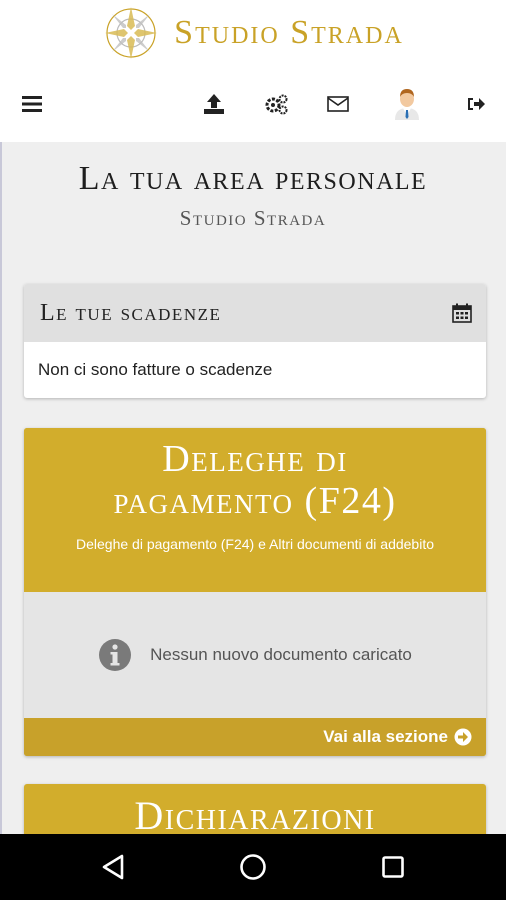  What do you see at coordinates (255, 459) in the screenshot?
I see `f24-title-line1: Deleghe di` at bounding box center [255, 459].